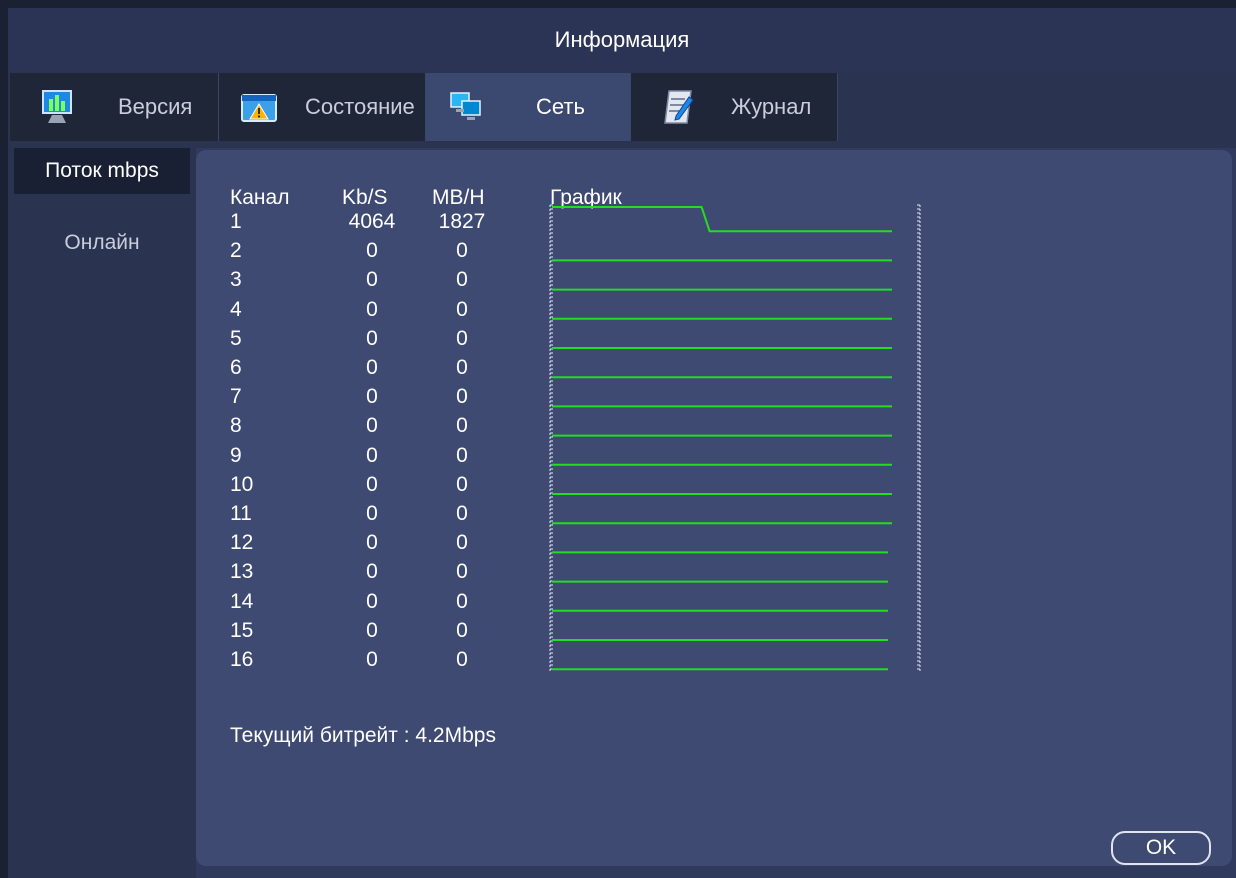  Describe the element at coordinates (259, 107) in the screenshot. I see `warning-window-icon` at that location.